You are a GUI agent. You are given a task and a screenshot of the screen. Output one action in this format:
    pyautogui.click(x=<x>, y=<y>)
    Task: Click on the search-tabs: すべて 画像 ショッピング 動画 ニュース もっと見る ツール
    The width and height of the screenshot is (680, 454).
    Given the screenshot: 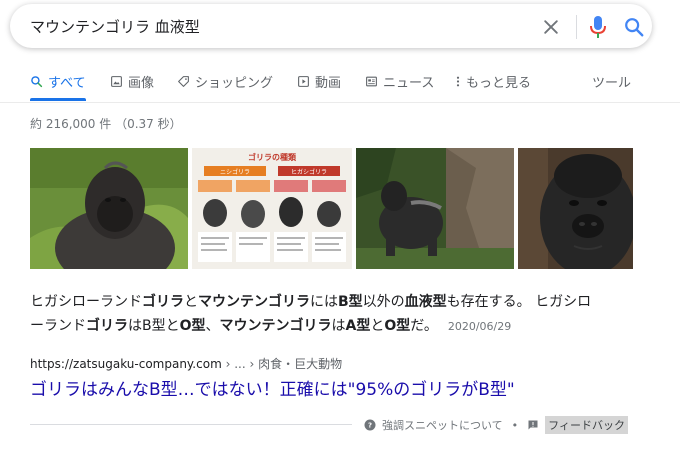 What is the action you would take?
    pyautogui.click(x=340, y=84)
    